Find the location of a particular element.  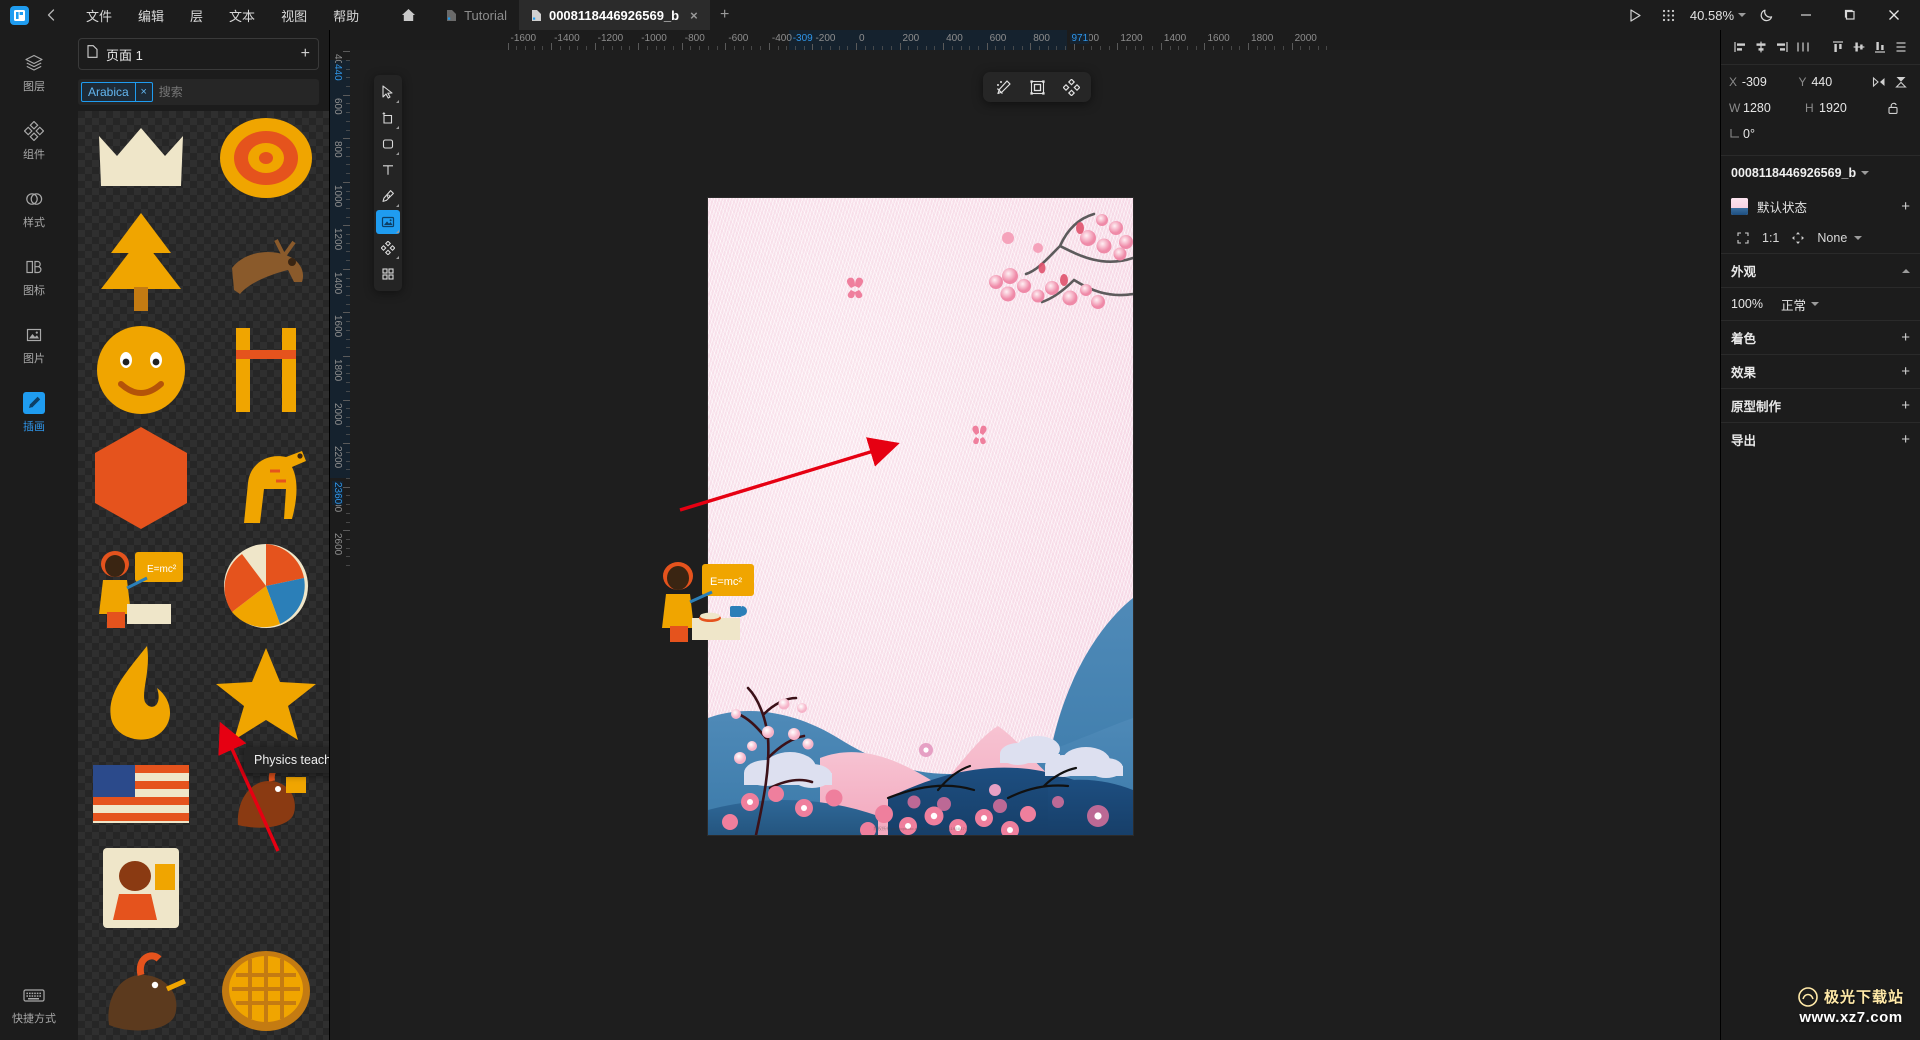

rotation-field: 0° is located at coordinates (1774, 134).